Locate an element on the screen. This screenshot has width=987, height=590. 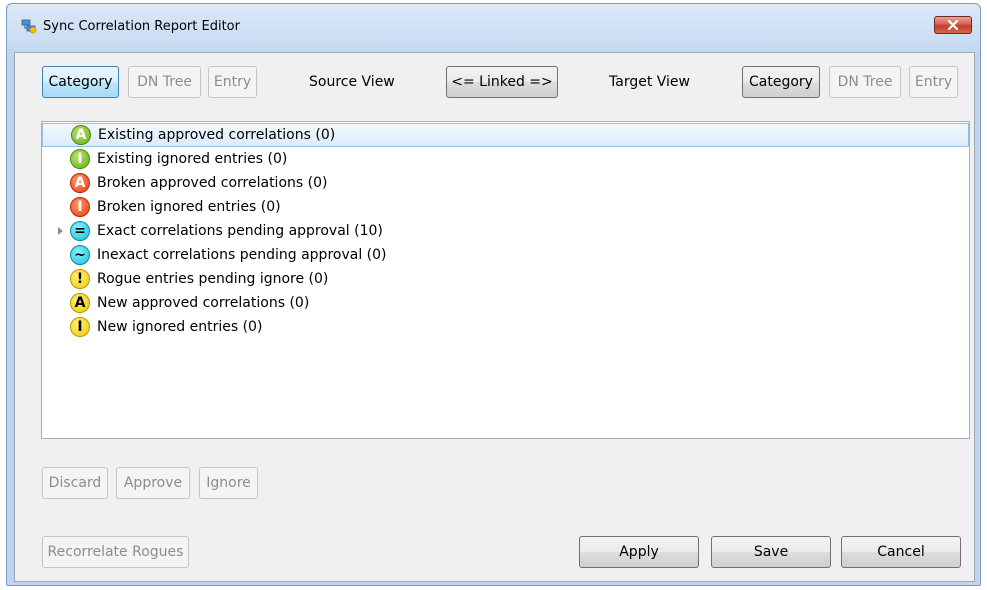
source-dn-tree-button: DN Tree is located at coordinates (164, 82).